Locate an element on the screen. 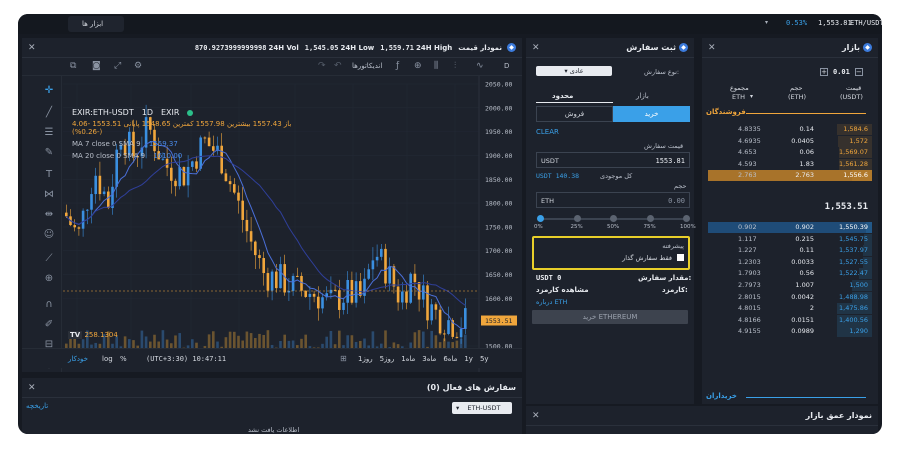  auto-scale-button: خودکار is located at coordinates (78, 359).